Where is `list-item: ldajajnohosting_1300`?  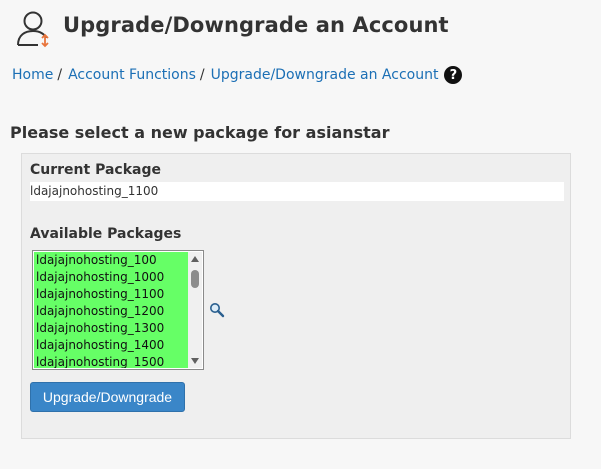
list-item: ldajajnohosting_1300 is located at coordinates (111, 328).